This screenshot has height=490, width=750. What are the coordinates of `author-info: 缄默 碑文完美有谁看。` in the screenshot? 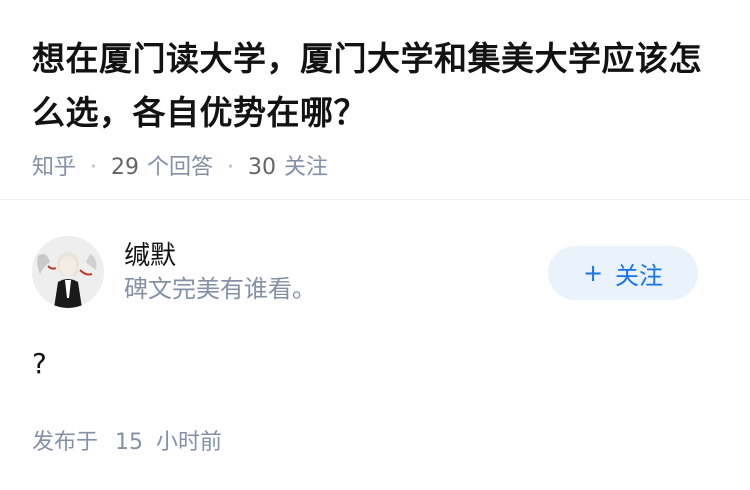 It's located at (220, 272).